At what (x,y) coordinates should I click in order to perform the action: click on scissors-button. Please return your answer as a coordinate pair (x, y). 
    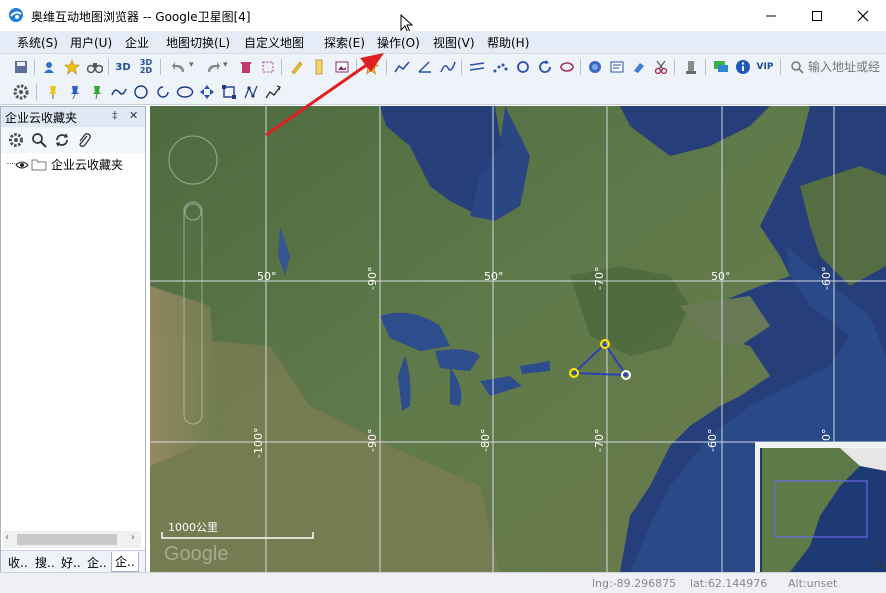
    Looking at the image, I should click on (661, 67).